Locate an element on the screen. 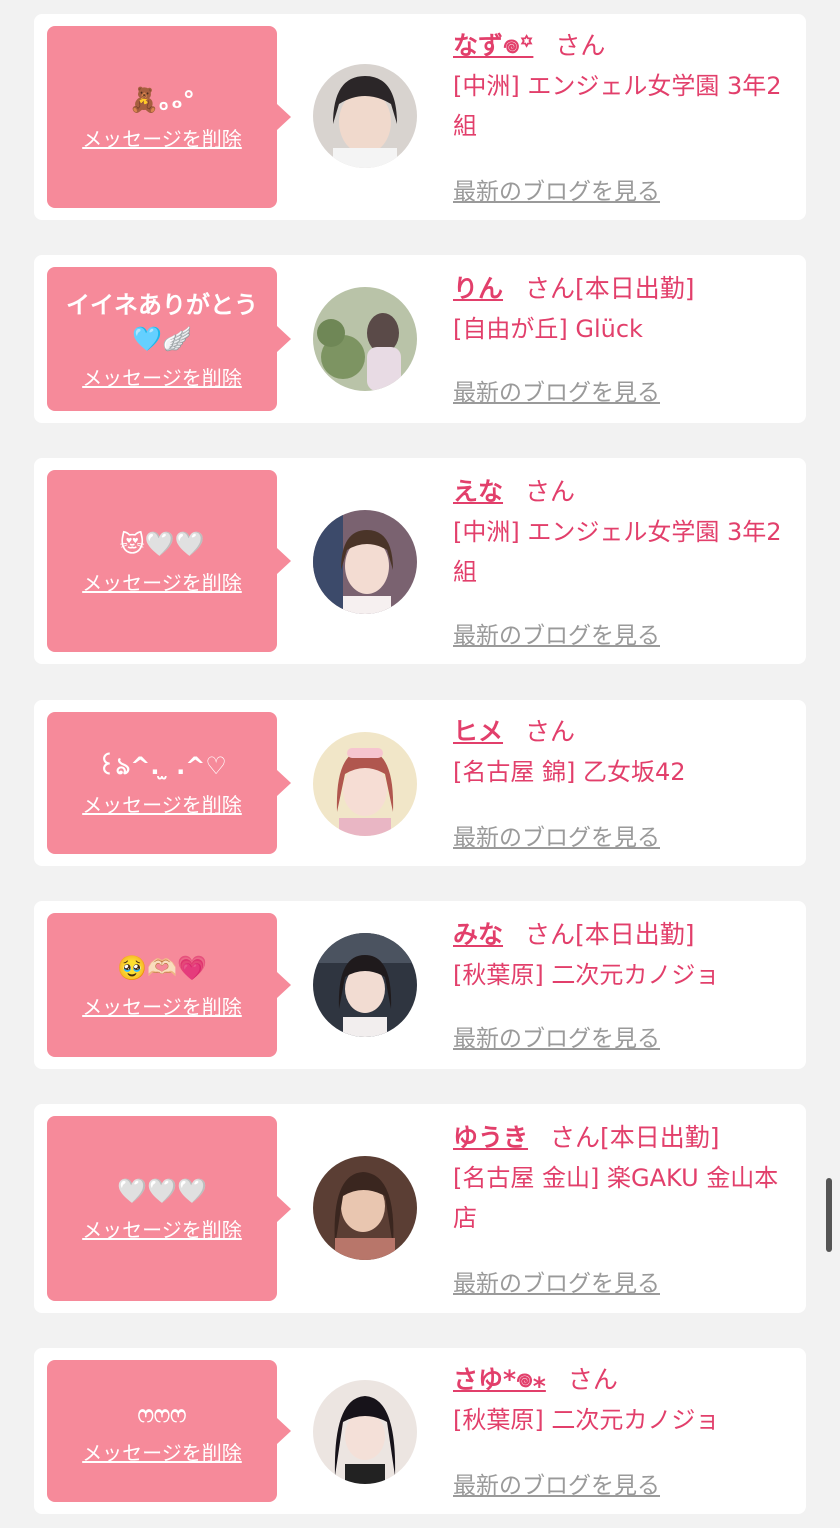  girl-info: ヒメ さん [名古屋 錦] 乙女坂42 is located at coordinates (625, 752).